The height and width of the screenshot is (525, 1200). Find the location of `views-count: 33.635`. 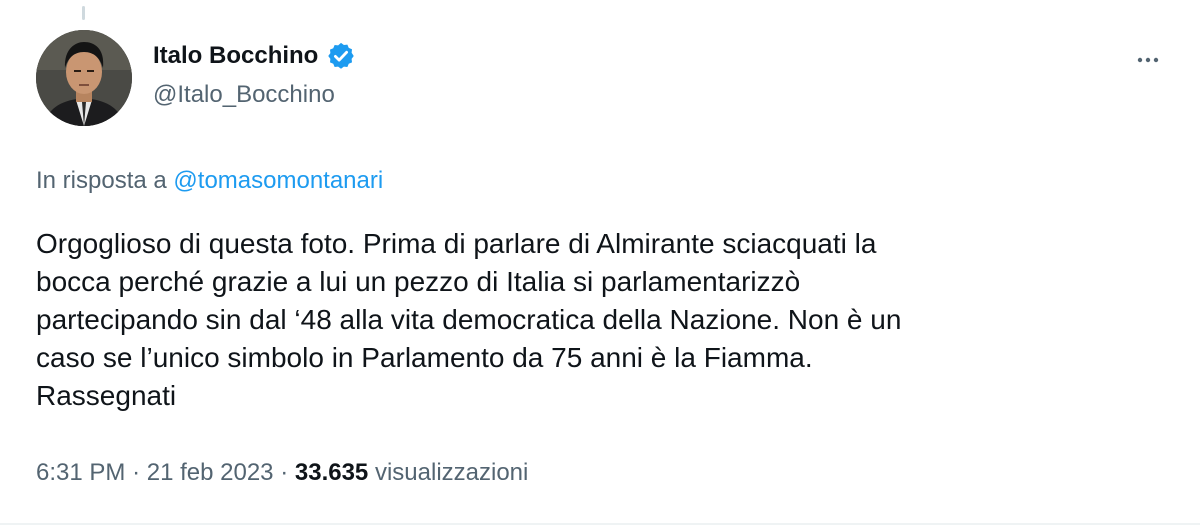

views-count: 33.635 is located at coordinates (331, 472).